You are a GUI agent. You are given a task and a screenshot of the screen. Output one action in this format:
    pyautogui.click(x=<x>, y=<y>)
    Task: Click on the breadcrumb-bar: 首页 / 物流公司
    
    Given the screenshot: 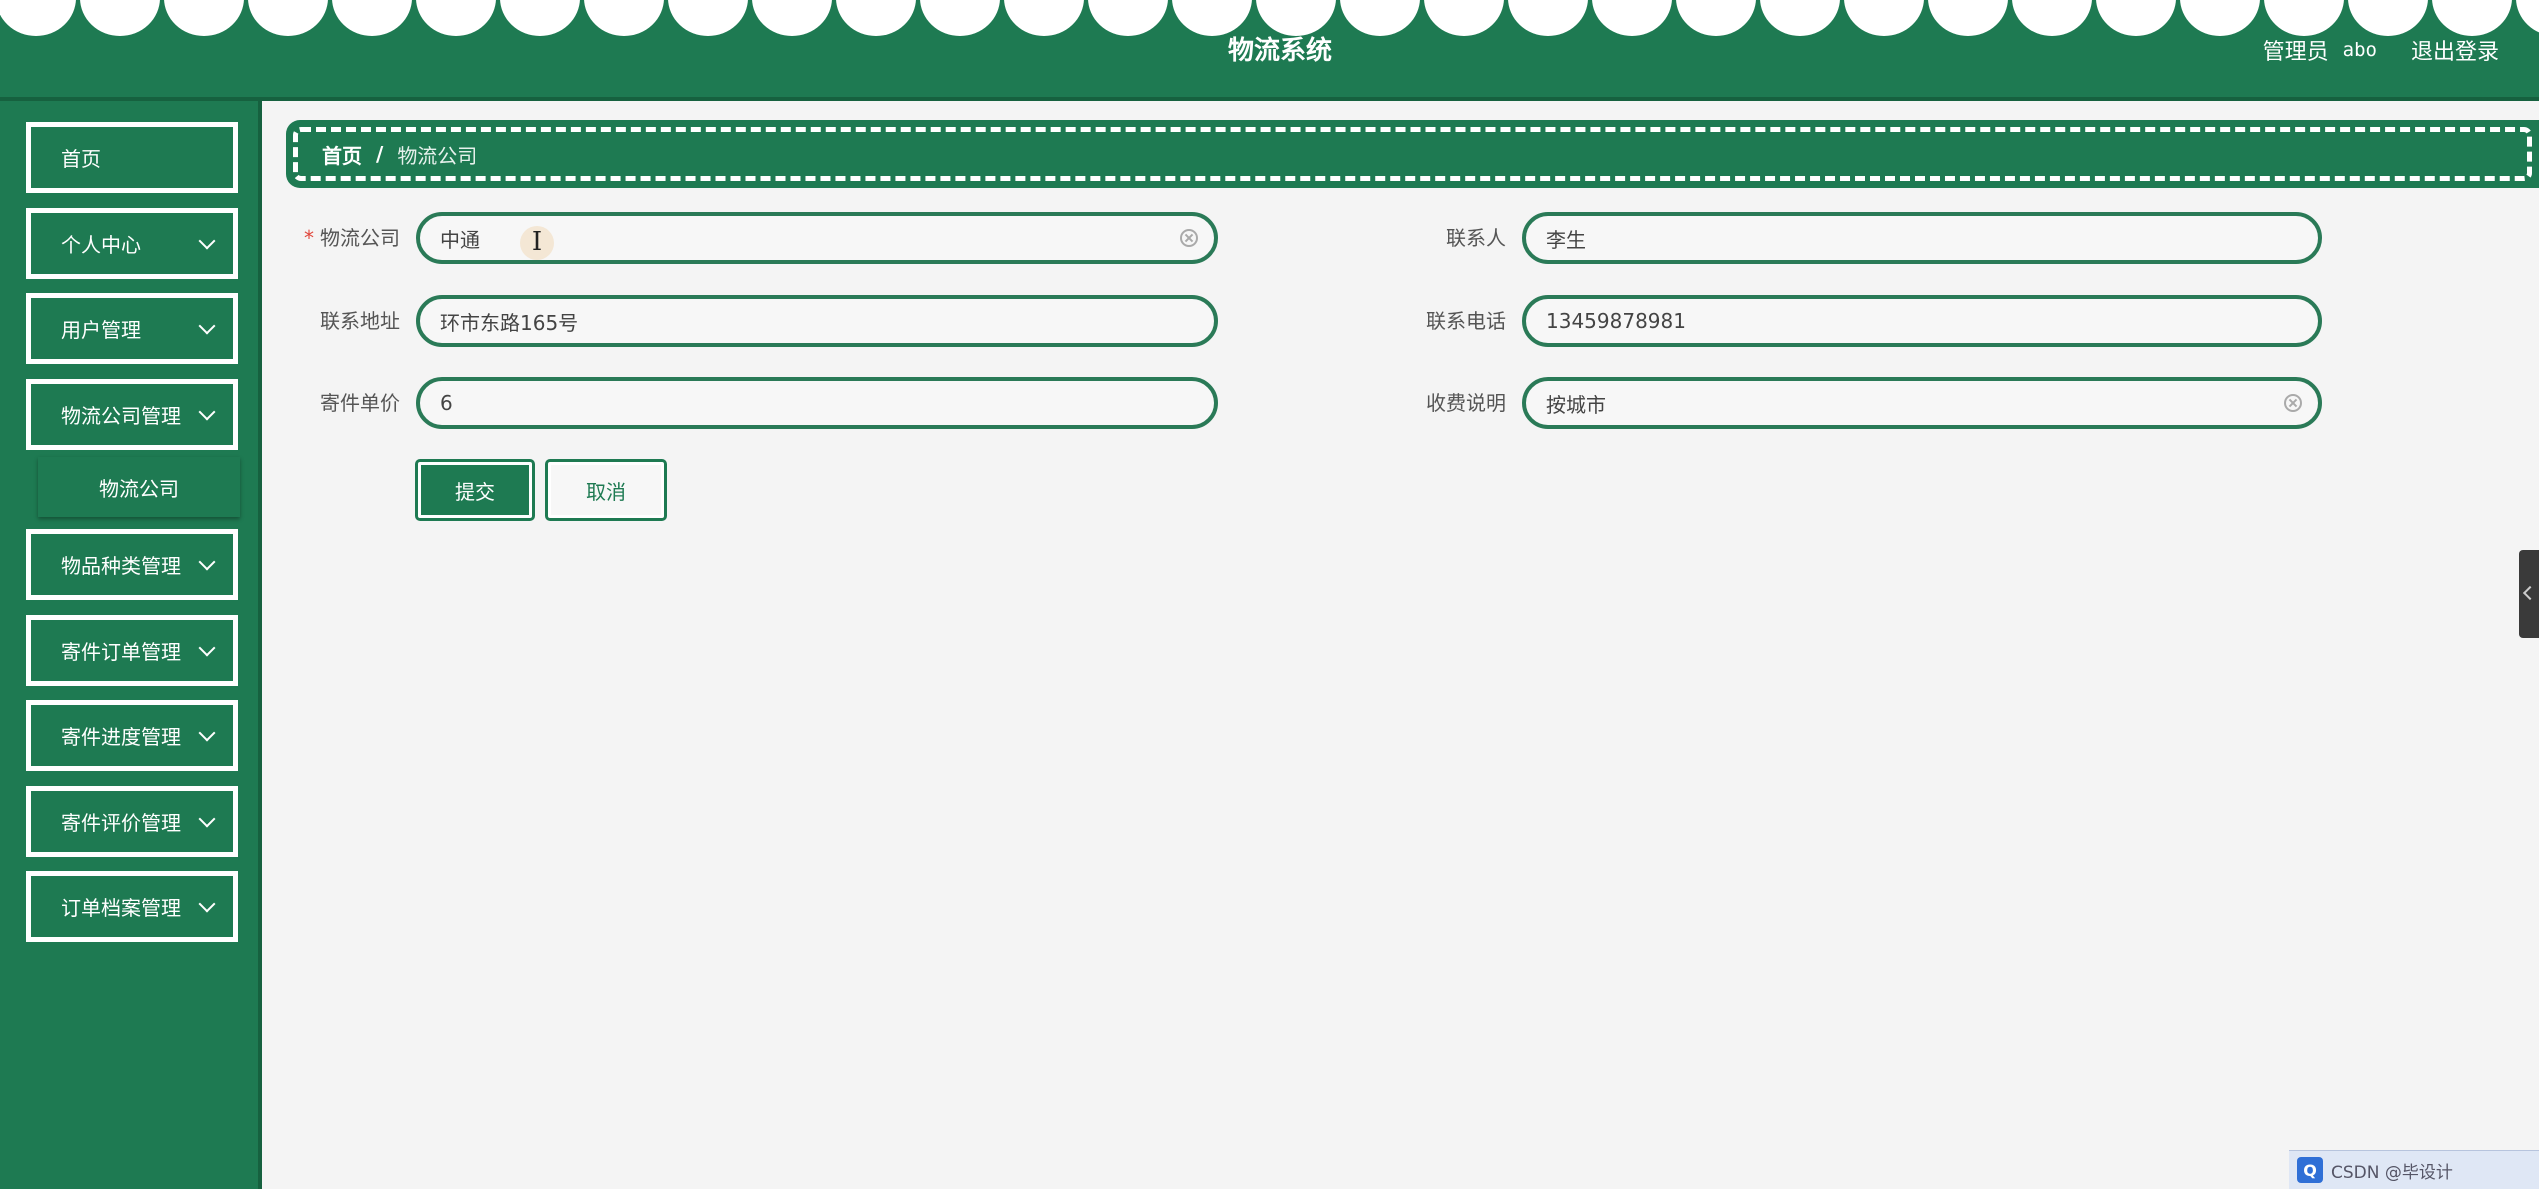 What is the action you would take?
    pyautogui.click(x=1412, y=154)
    